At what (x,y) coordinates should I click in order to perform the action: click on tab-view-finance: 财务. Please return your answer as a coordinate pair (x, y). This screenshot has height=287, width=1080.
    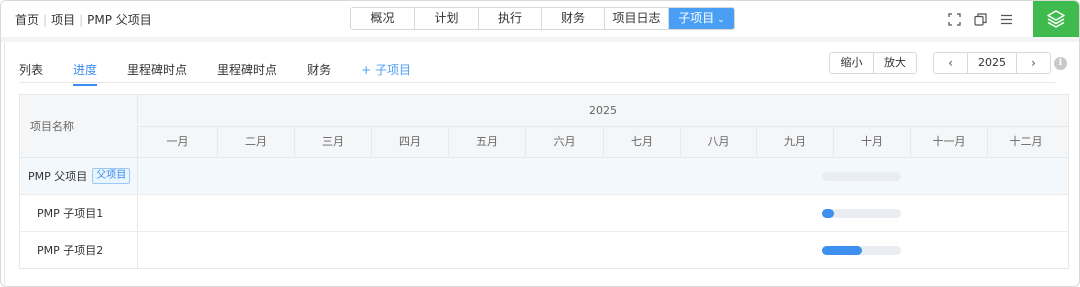
    Looking at the image, I should click on (319, 72).